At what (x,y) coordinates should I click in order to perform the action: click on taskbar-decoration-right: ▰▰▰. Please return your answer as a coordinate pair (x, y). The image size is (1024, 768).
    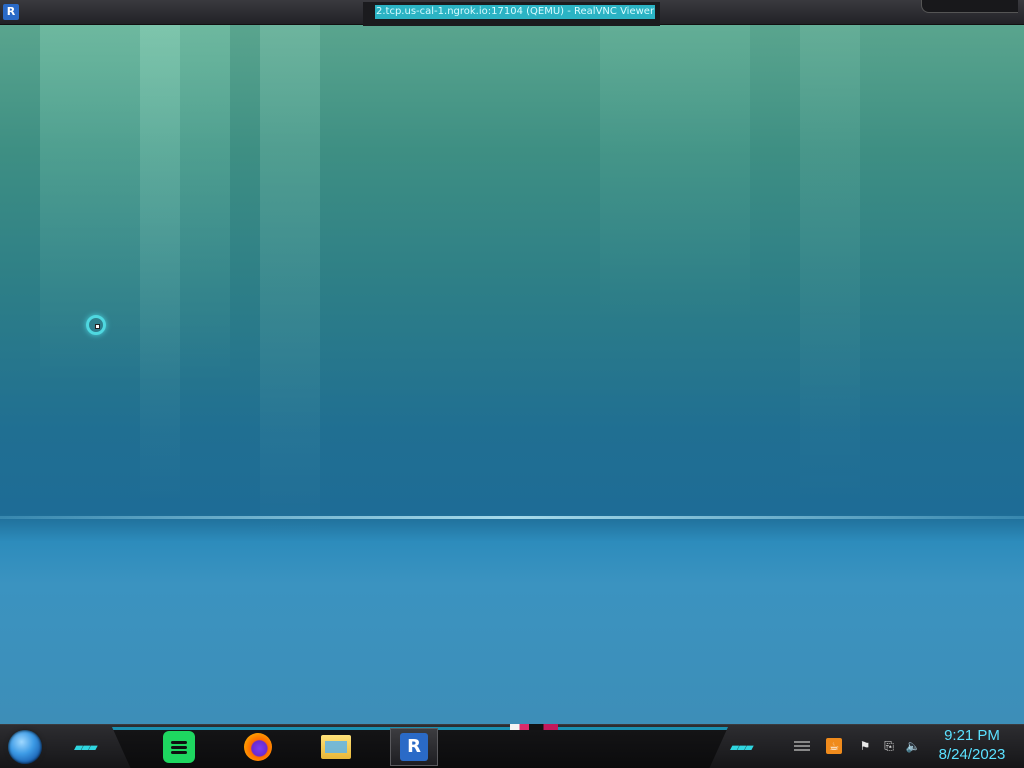
    Looking at the image, I should click on (742, 747).